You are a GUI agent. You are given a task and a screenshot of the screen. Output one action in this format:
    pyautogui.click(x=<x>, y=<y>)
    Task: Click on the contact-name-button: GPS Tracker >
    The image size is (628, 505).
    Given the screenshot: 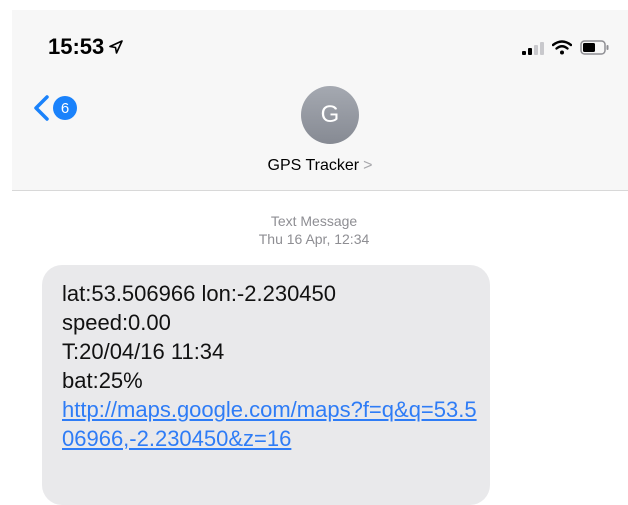 What is the action you would take?
    pyautogui.click(x=320, y=166)
    